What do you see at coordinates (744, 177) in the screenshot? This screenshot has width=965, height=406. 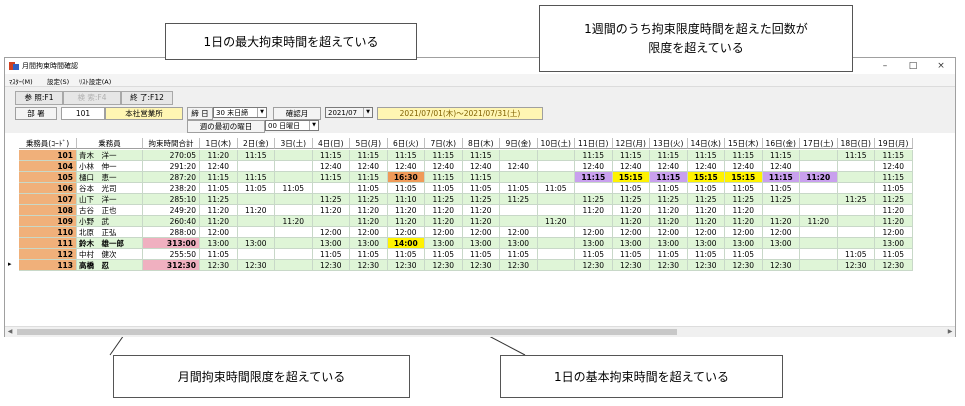 I see `day-time-cell: 15:15` at bounding box center [744, 177].